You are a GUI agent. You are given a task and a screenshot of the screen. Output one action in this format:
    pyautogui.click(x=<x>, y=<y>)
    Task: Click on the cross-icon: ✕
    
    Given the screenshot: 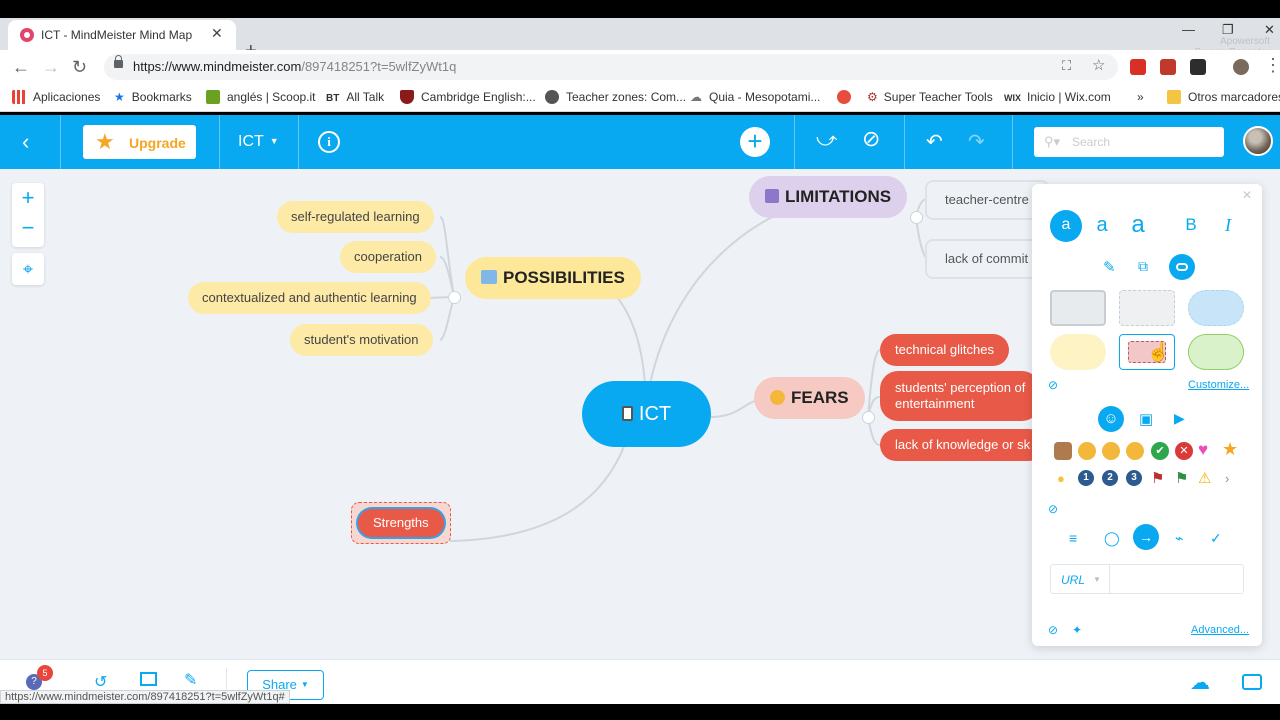 What is the action you would take?
    pyautogui.click(x=1184, y=451)
    